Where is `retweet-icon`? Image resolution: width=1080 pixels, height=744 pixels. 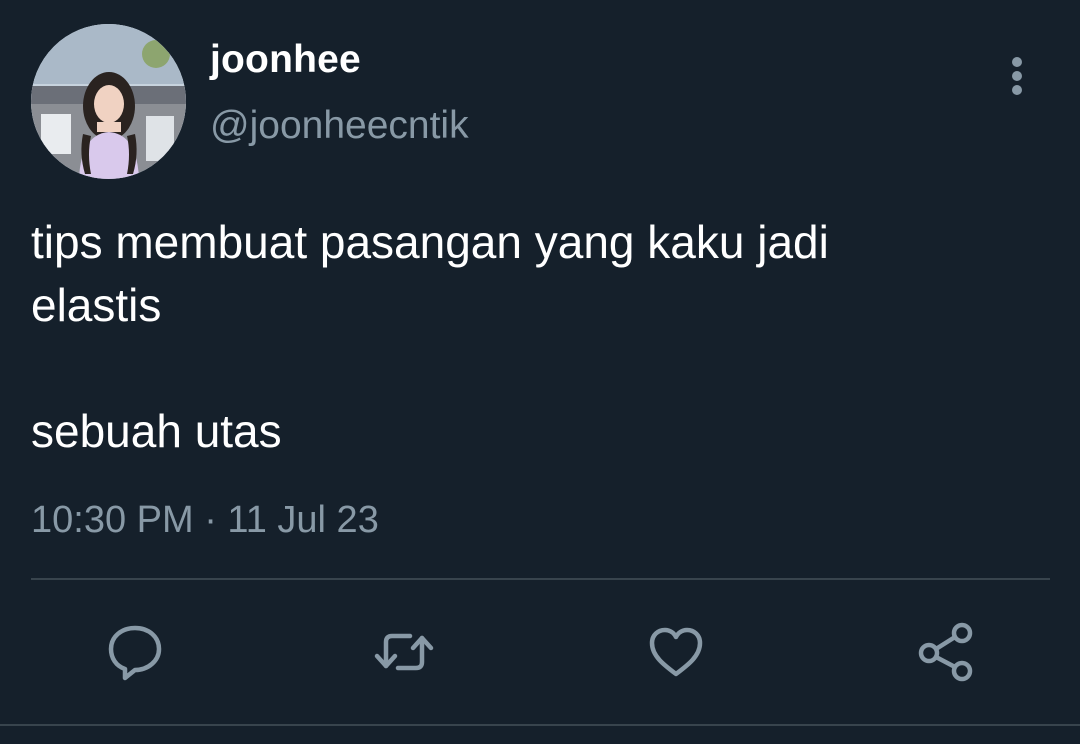 retweet-icon is located at coordinates (404, 652).